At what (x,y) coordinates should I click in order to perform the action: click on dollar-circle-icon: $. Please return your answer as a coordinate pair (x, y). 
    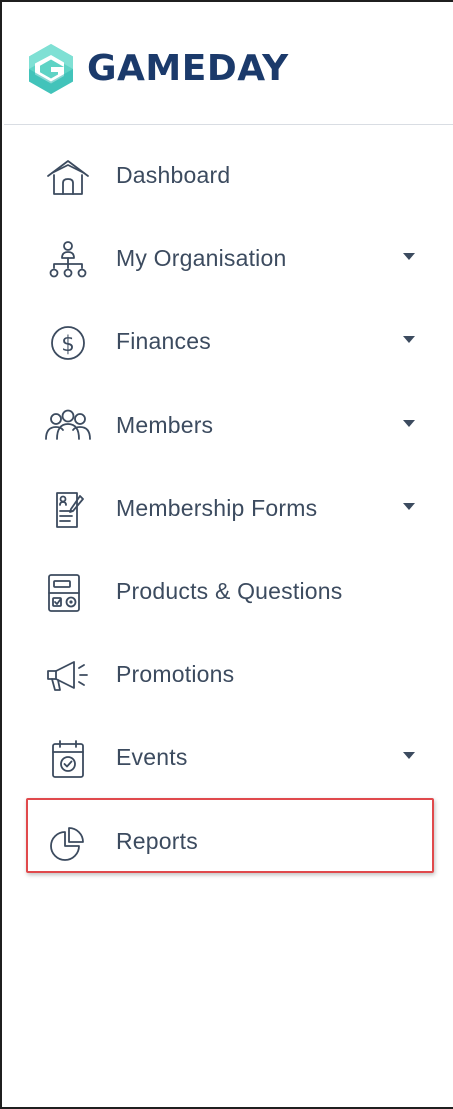
    Looking at the image, I should click on (68, 343).